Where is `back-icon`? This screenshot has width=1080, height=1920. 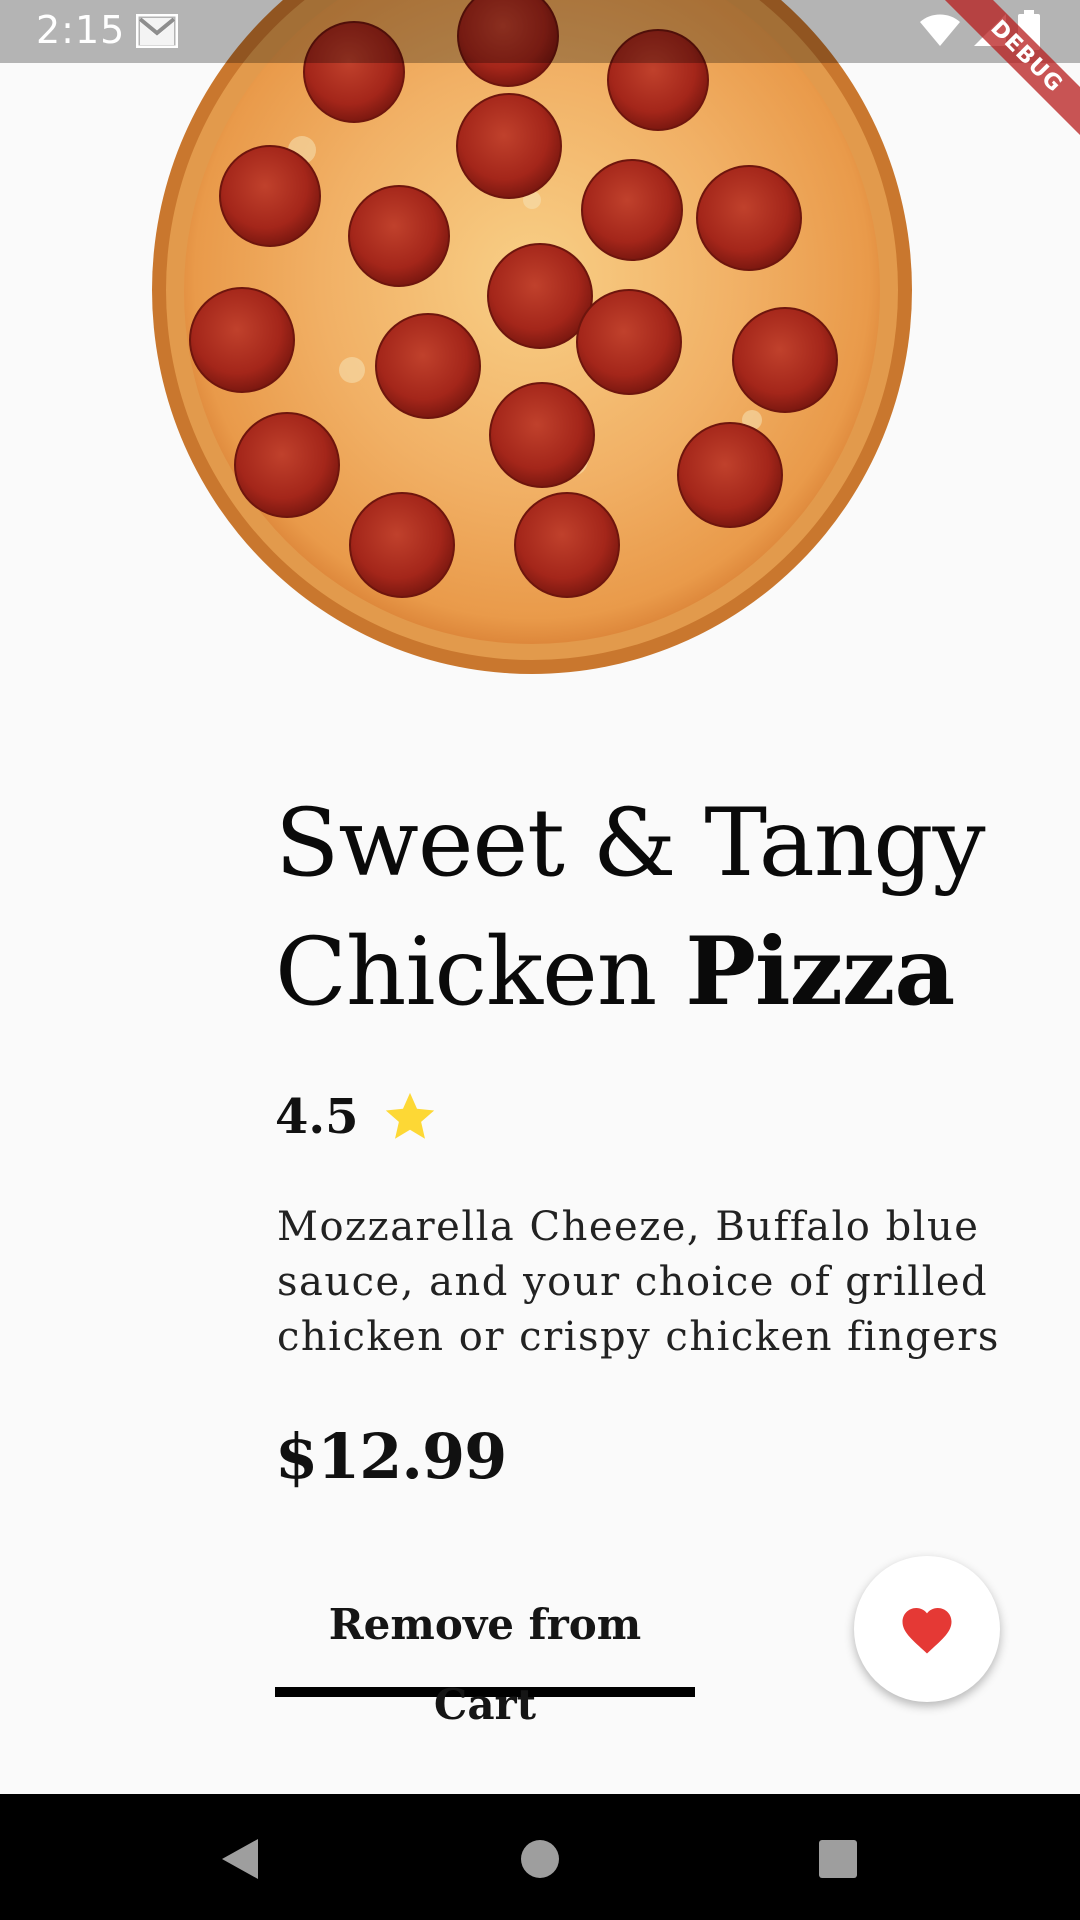
back-icon is located at coordinates (240, 1859).